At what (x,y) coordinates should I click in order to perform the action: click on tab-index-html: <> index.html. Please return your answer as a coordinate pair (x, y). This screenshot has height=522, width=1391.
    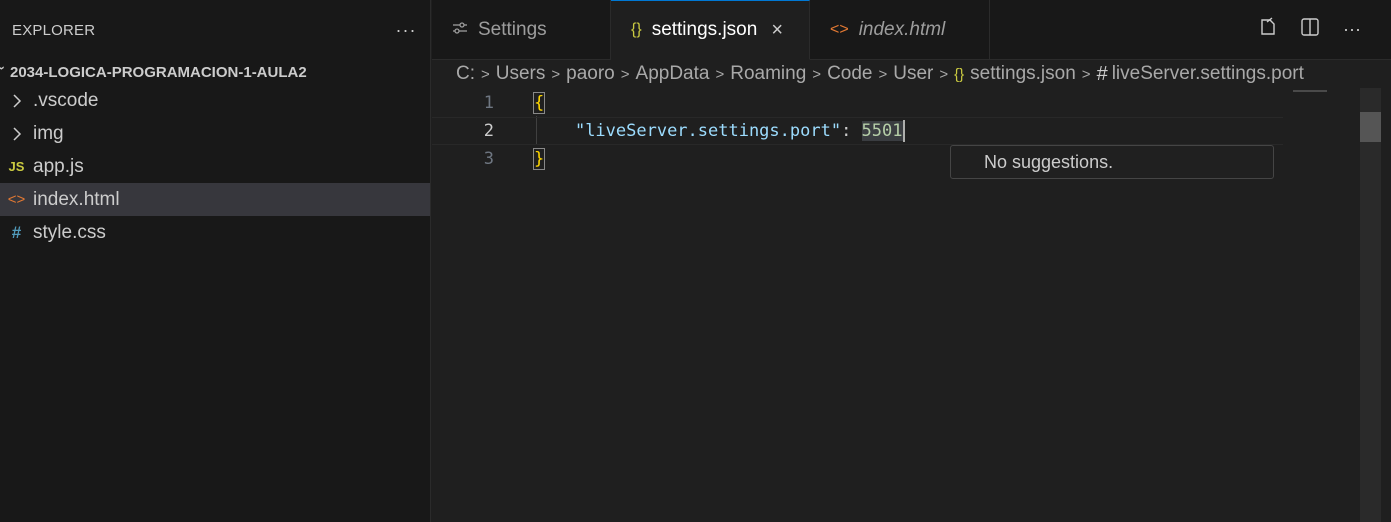
    Looking at the image, I should click on (900, 30).